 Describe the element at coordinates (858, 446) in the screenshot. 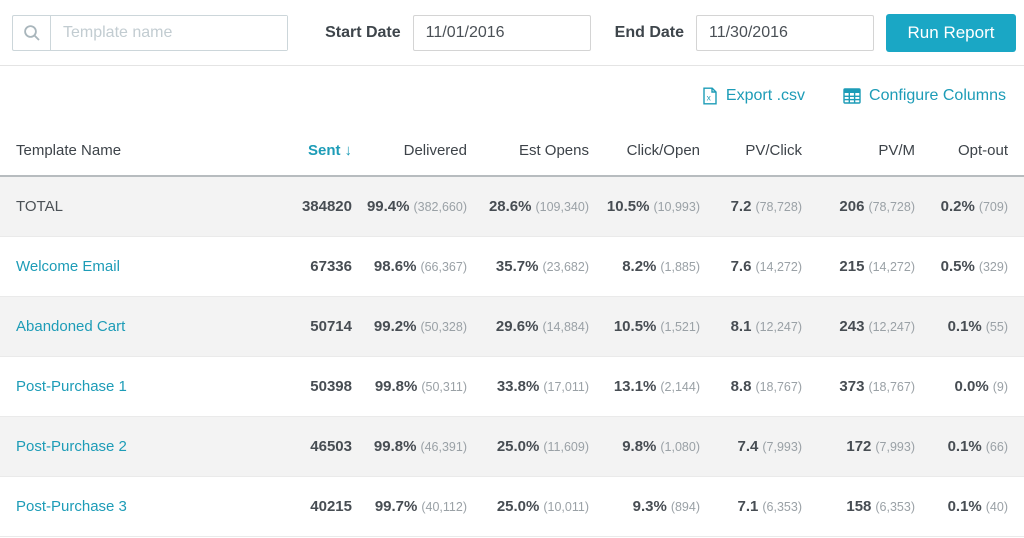

I see `cell-pv-m: 172 (7,993)` at that location.